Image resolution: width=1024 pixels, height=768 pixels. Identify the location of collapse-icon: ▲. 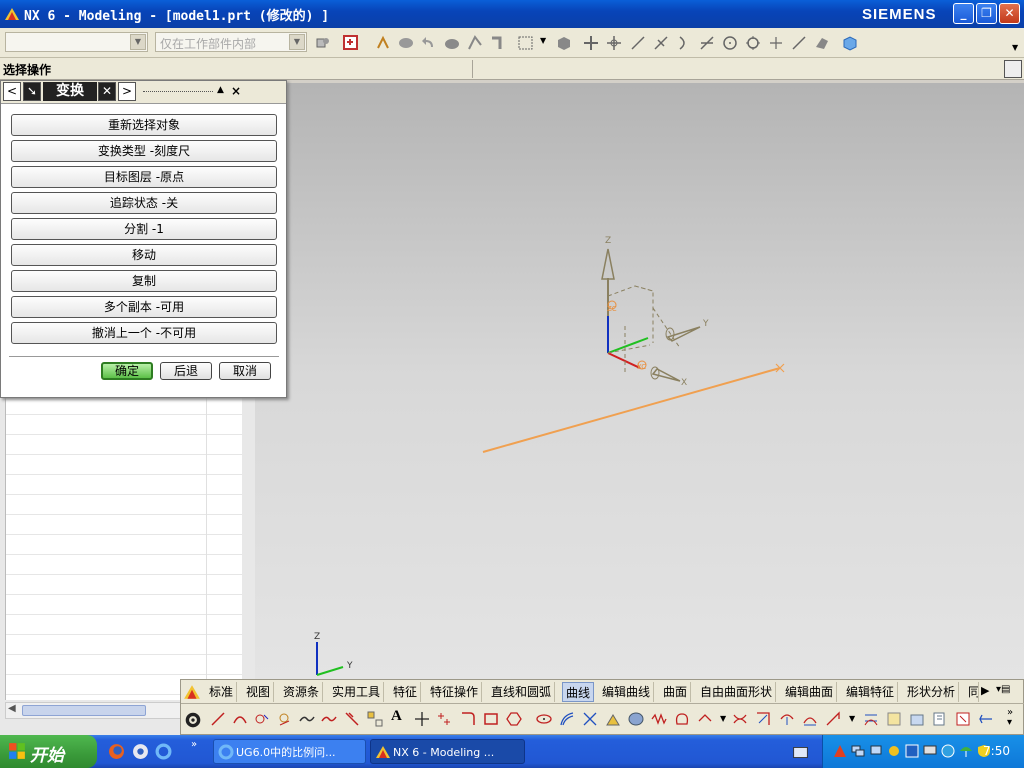
(220, 90).